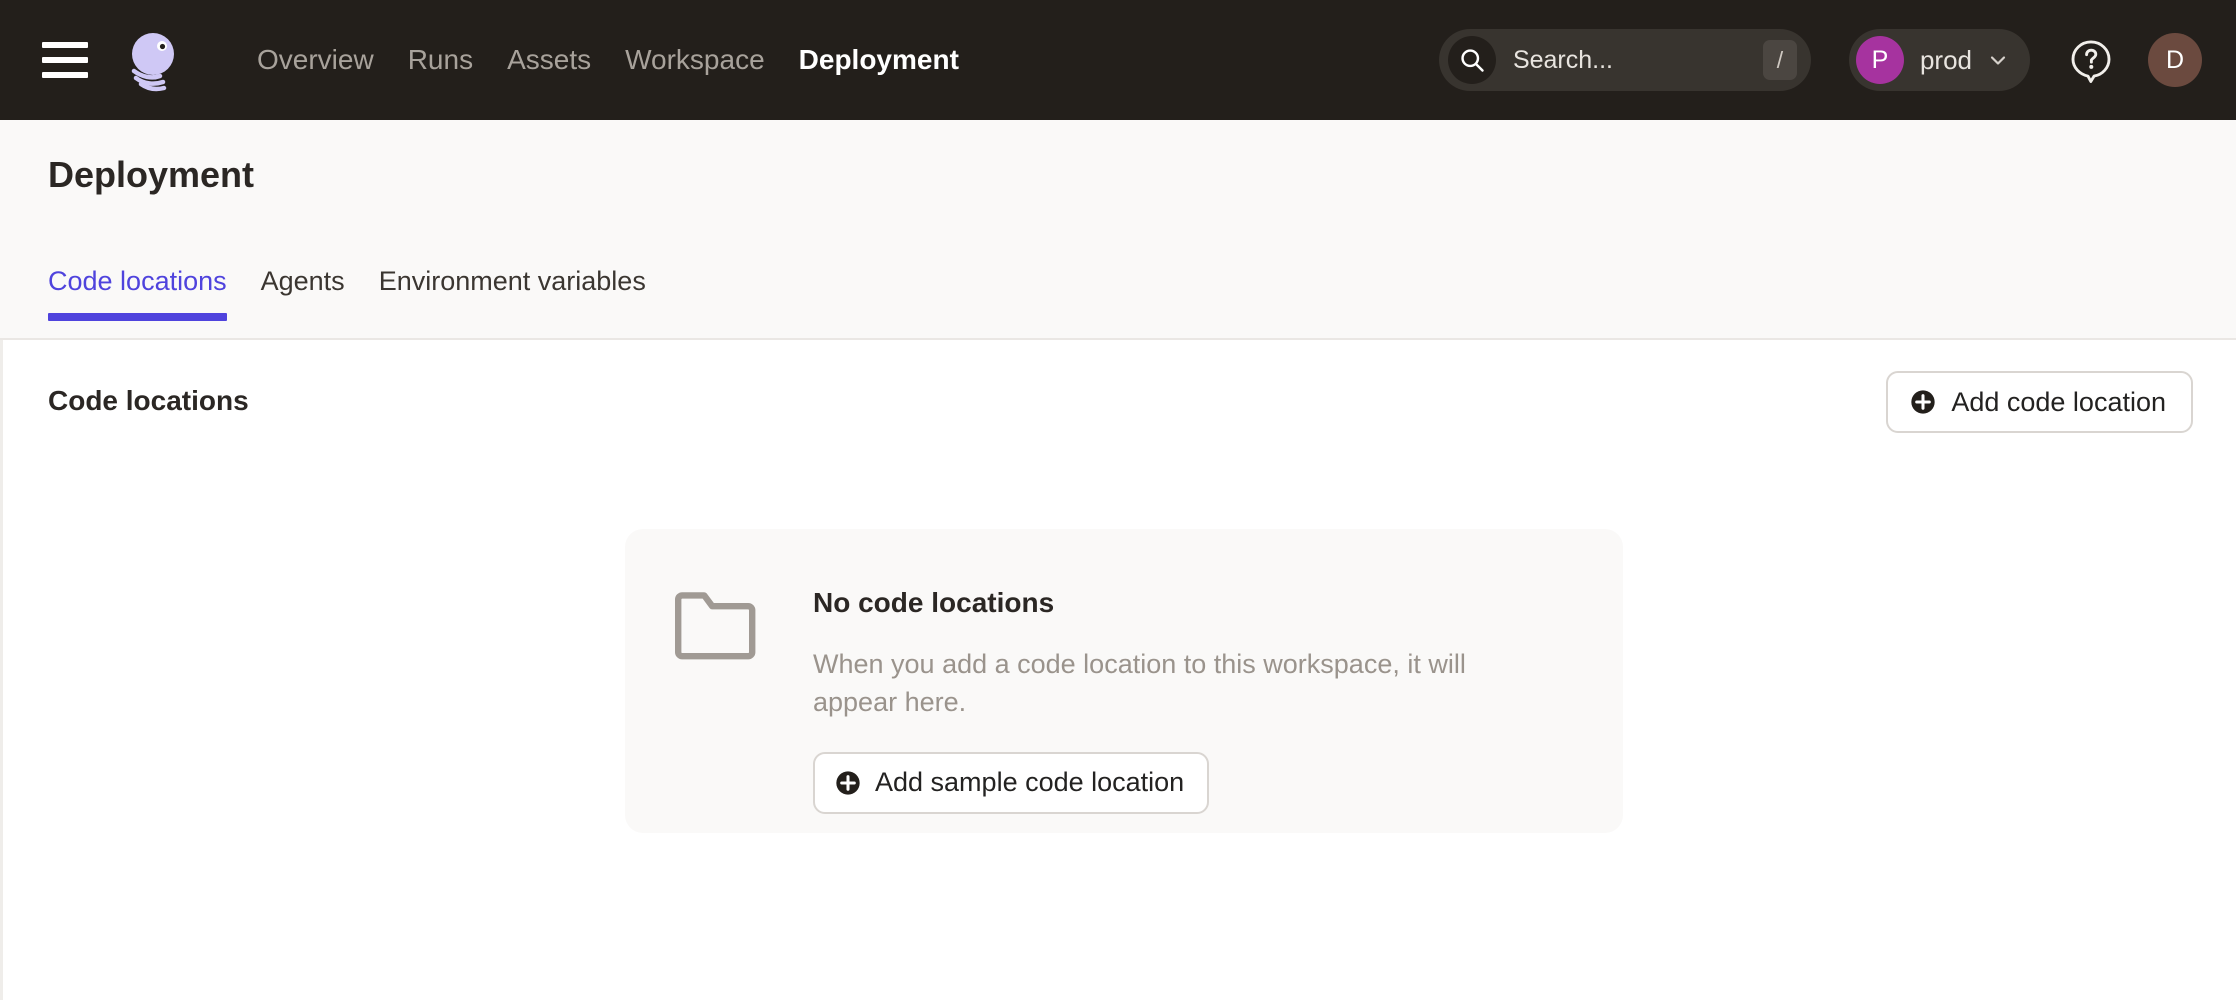  Describe the element at coordinates (151, 174) in the screenshot. I see `page-title: Deployment` at that location.